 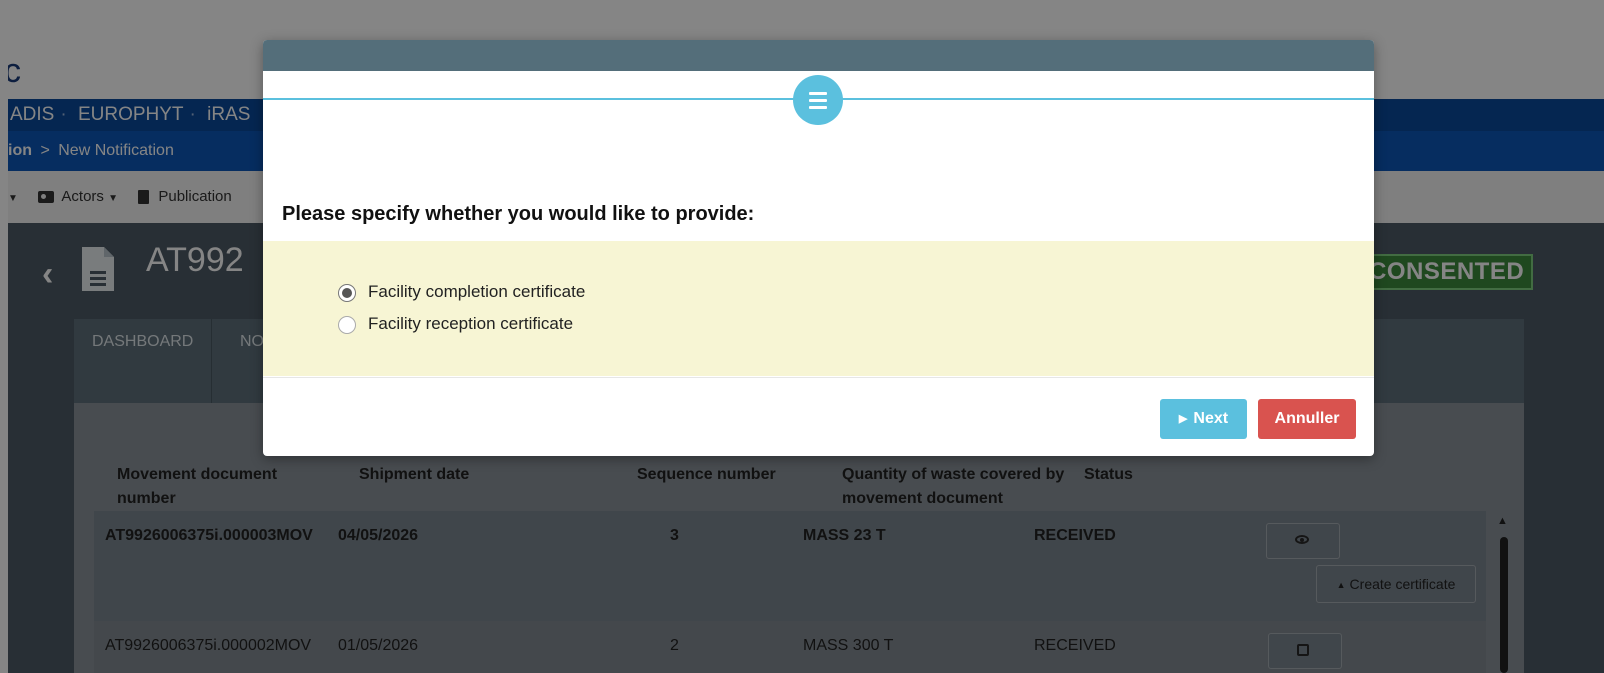 I want to click on option-reception-certificate: Facility reception certificate, so click(x=455, y=324).